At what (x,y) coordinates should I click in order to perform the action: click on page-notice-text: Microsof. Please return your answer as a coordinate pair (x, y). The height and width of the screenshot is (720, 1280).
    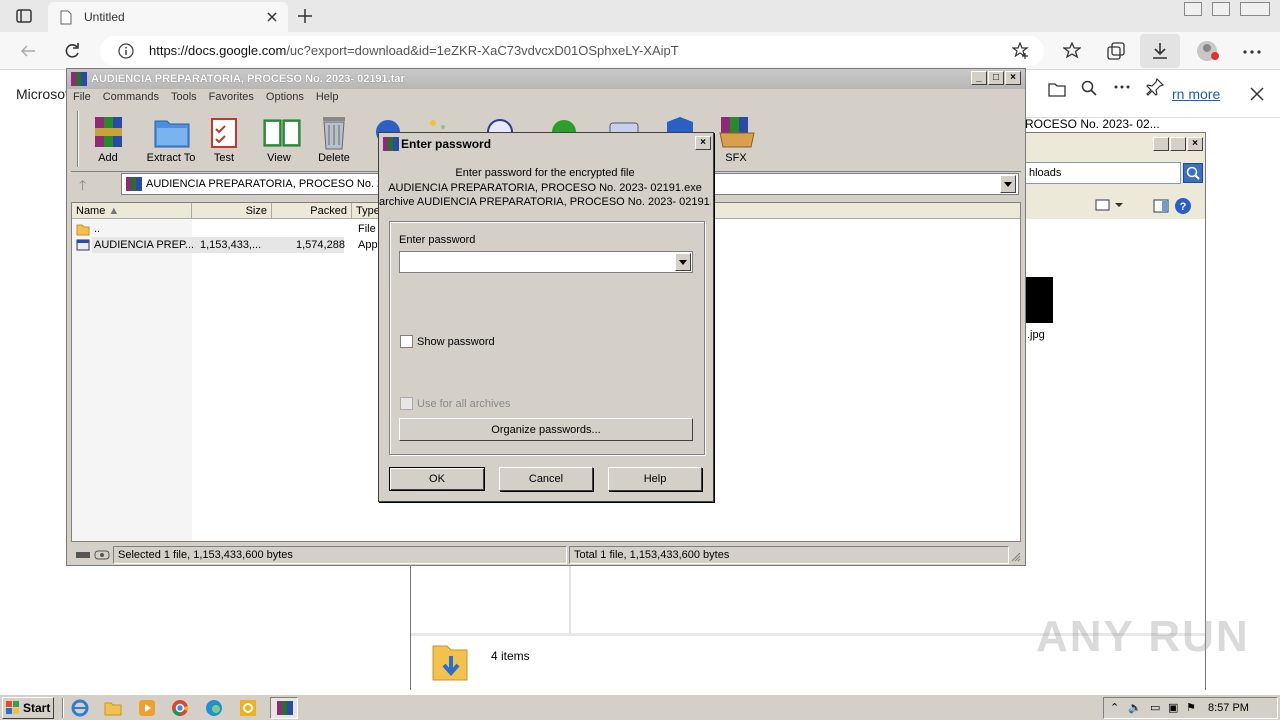
    Looking at the image, I should click on (42, 94).